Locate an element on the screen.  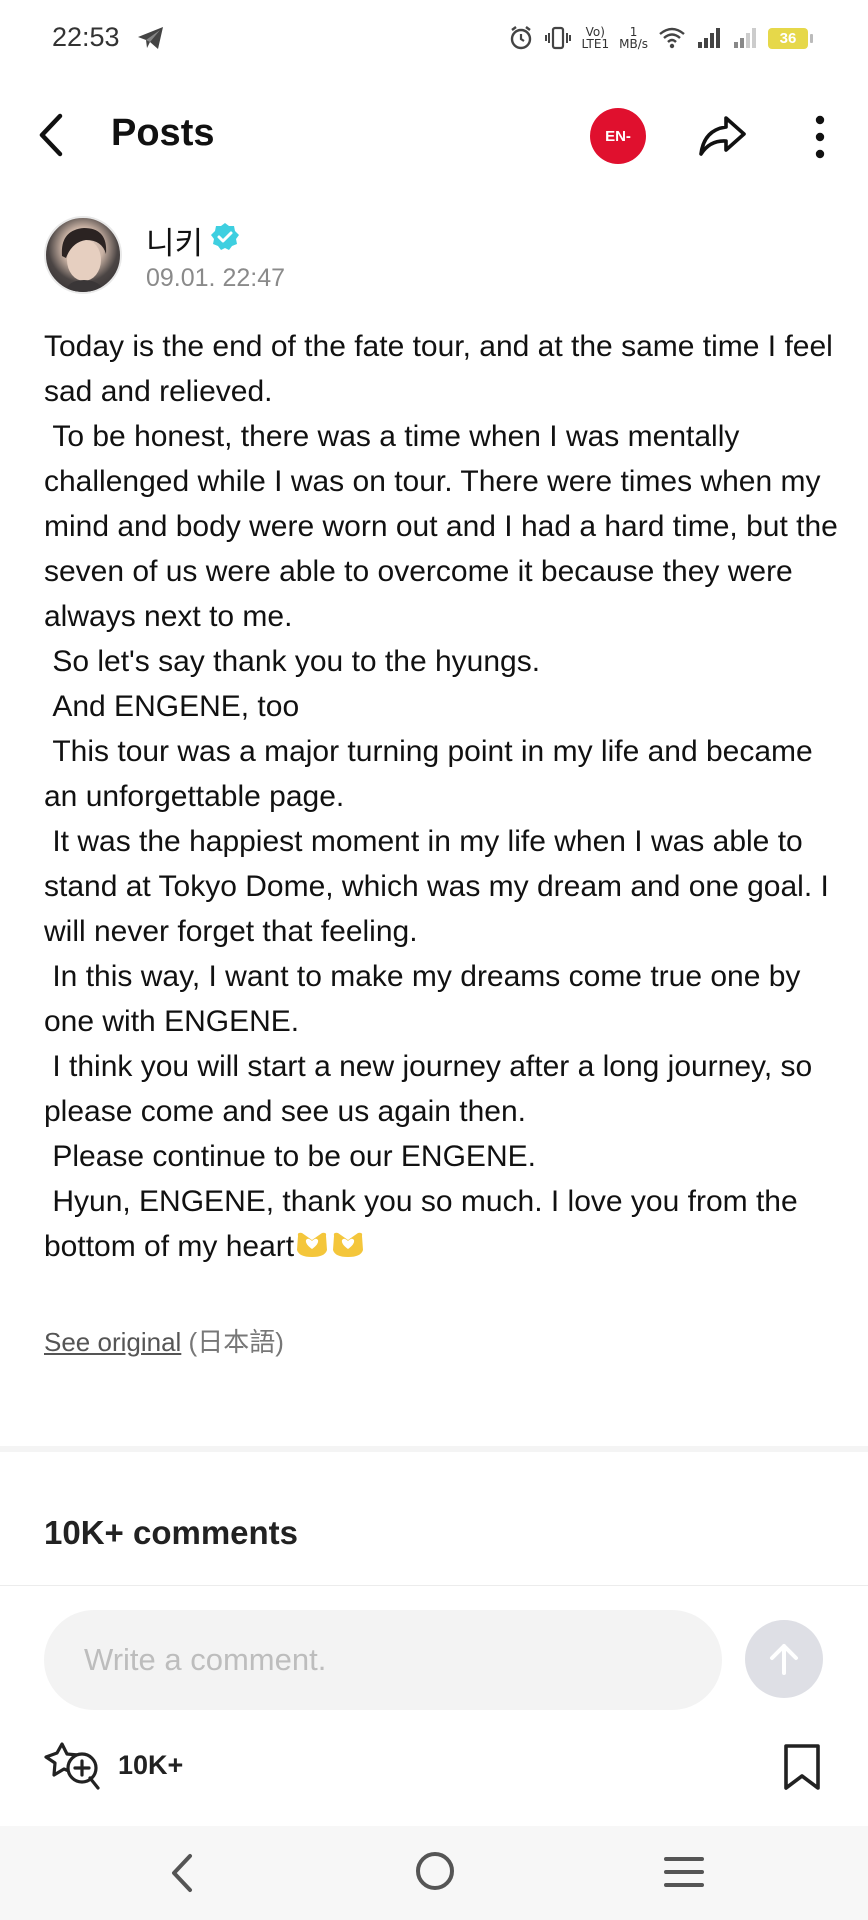
status-bar: 22:53 Vo) LTE1 1 MB/s 36 is located at coordinates (434, 39).